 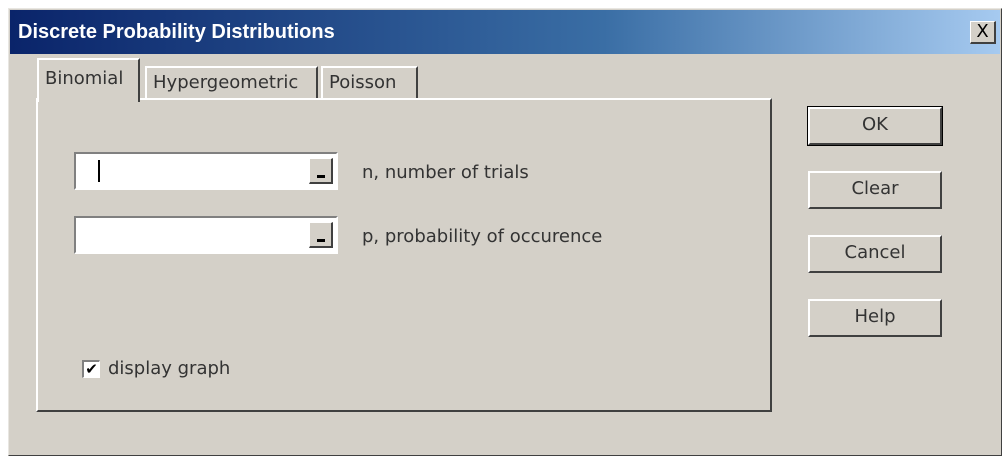 I want to click on close-icon: X, so click(x=982, y=31).